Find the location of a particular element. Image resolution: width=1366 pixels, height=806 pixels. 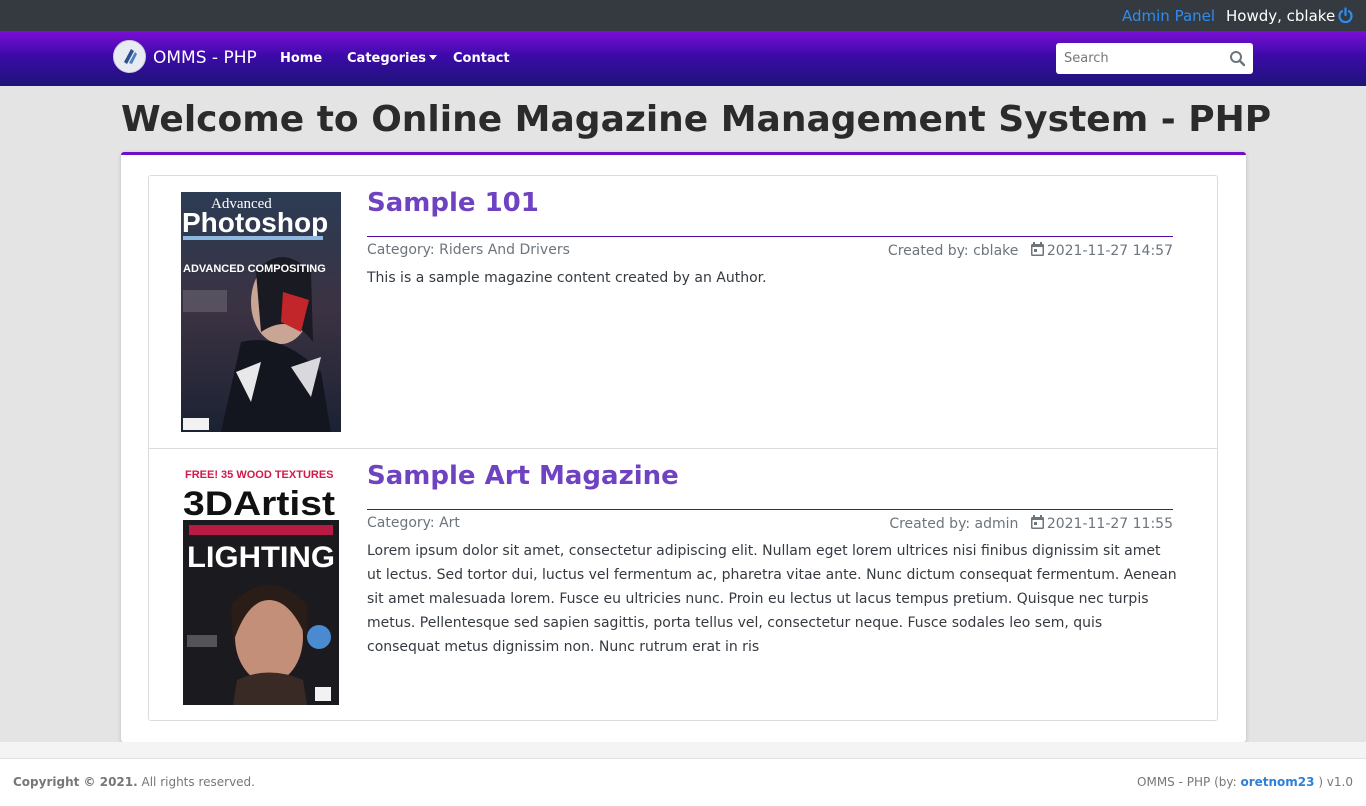

magazine-title-link: Sample 101 is located at coordinates (453, 203).